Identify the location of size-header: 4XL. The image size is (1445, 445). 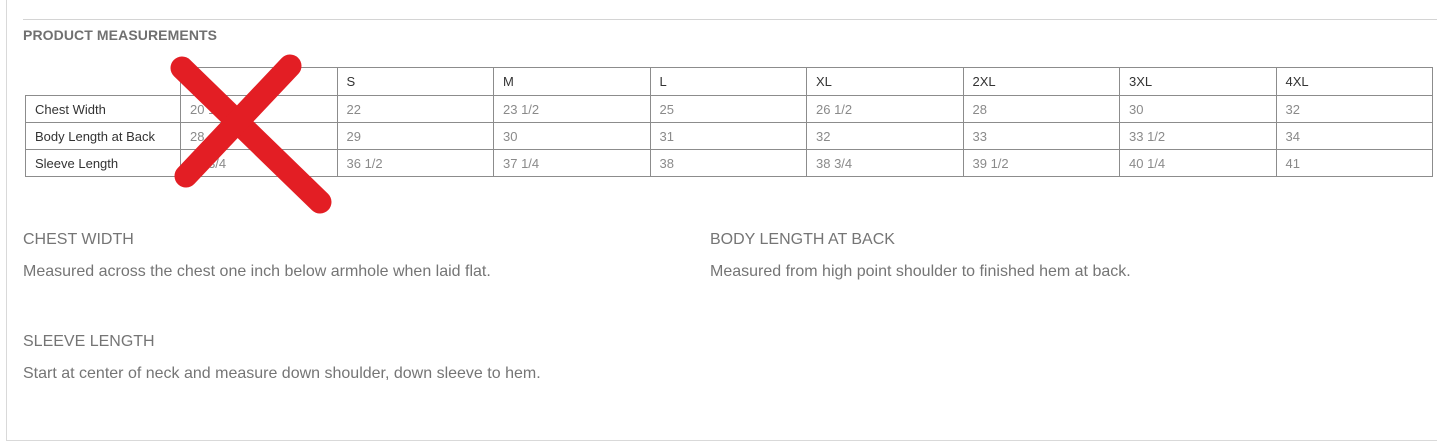
(1354, 81).